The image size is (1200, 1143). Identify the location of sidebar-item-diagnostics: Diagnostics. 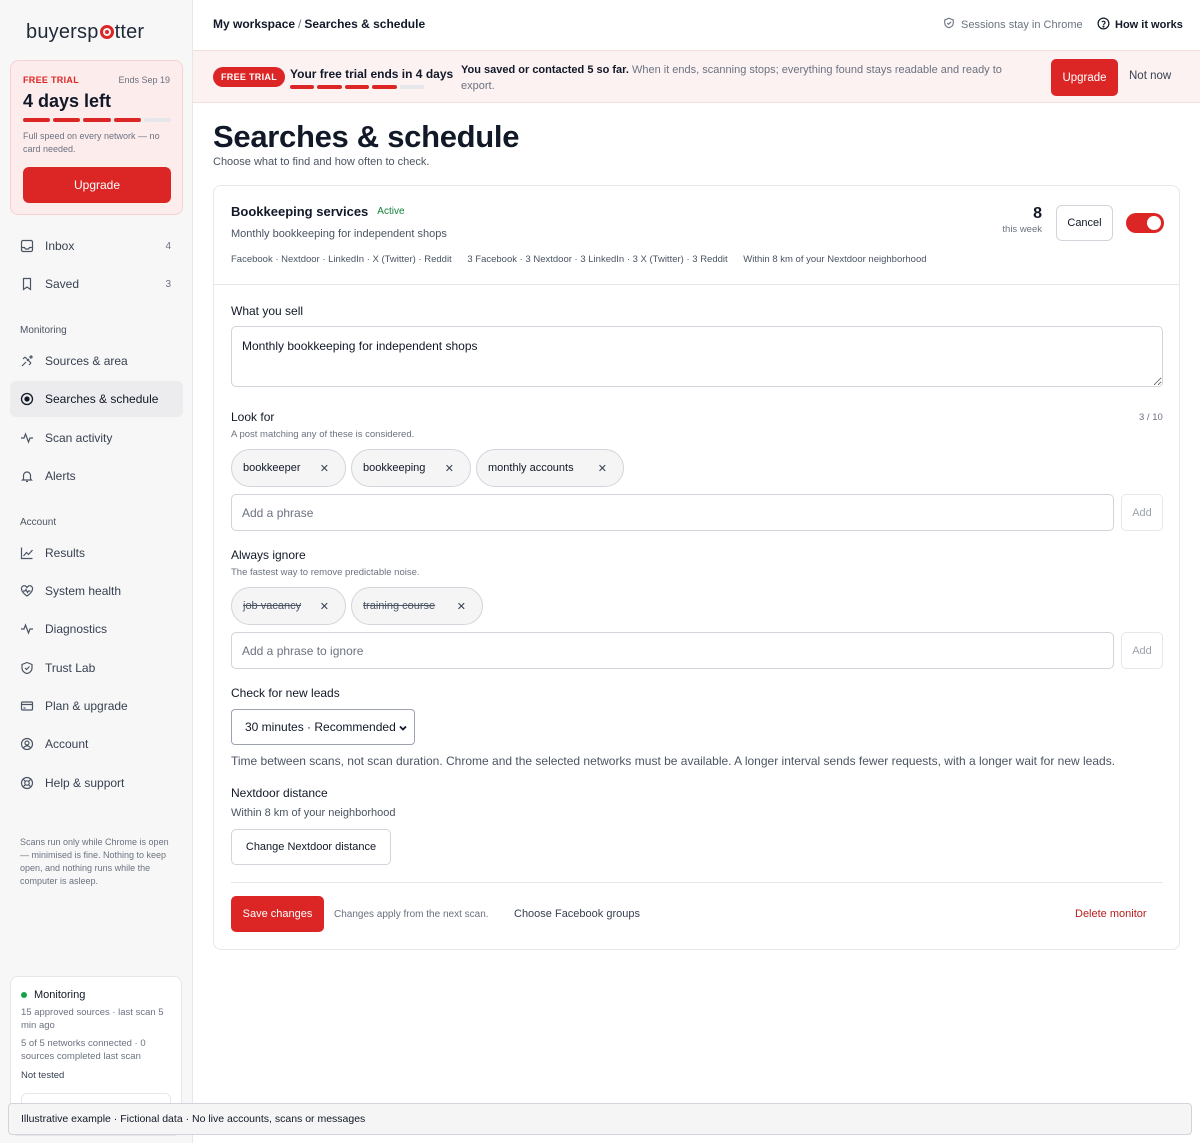
(96, 629).